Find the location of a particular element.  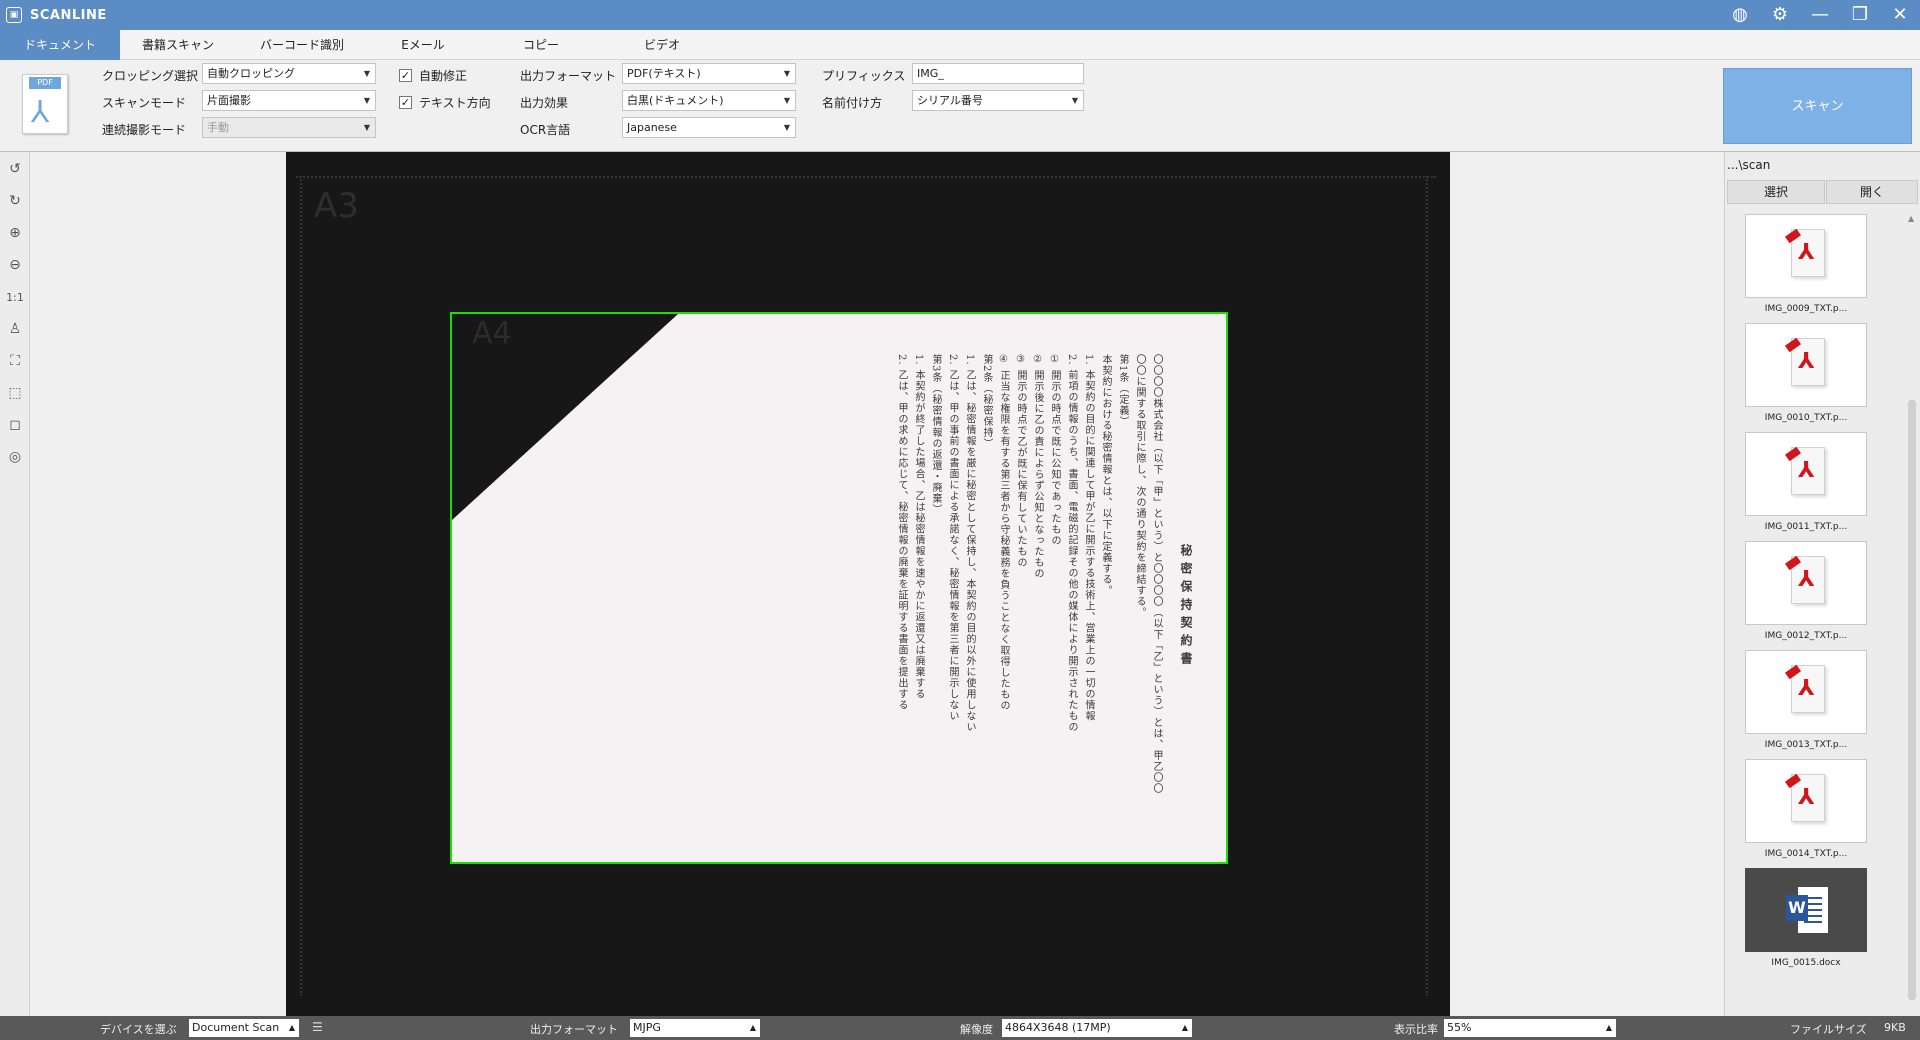

cropping-value: 自動クロッピング is located at coordinates (251, 73).